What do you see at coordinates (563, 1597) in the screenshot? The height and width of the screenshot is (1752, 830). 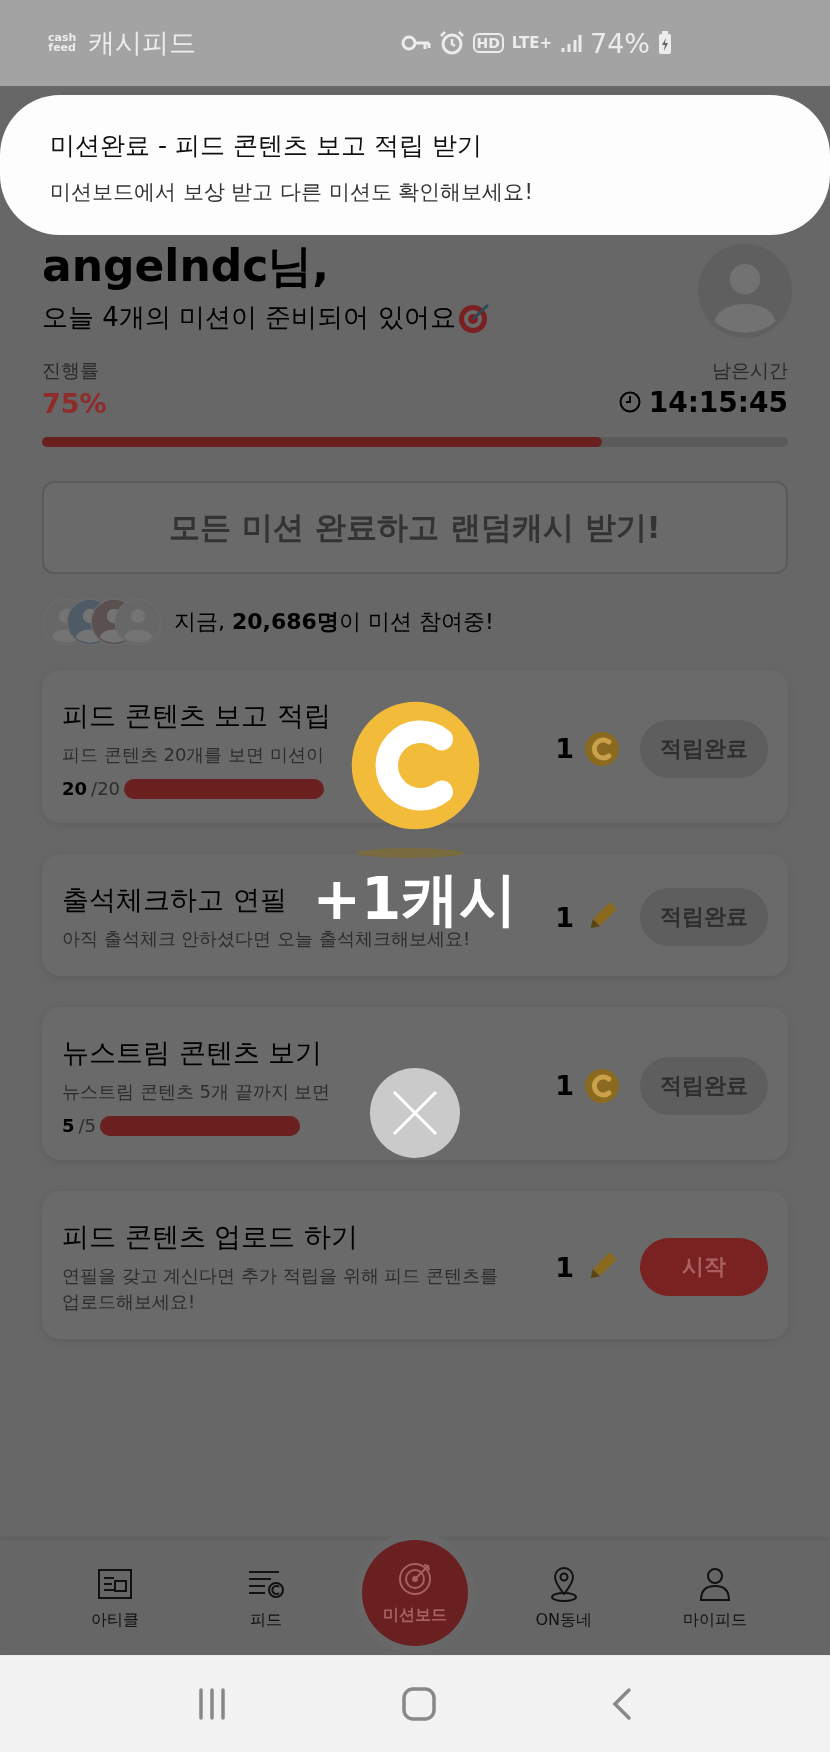 I see `nav-tab: ON동네` at bounding box center [563, 1597].